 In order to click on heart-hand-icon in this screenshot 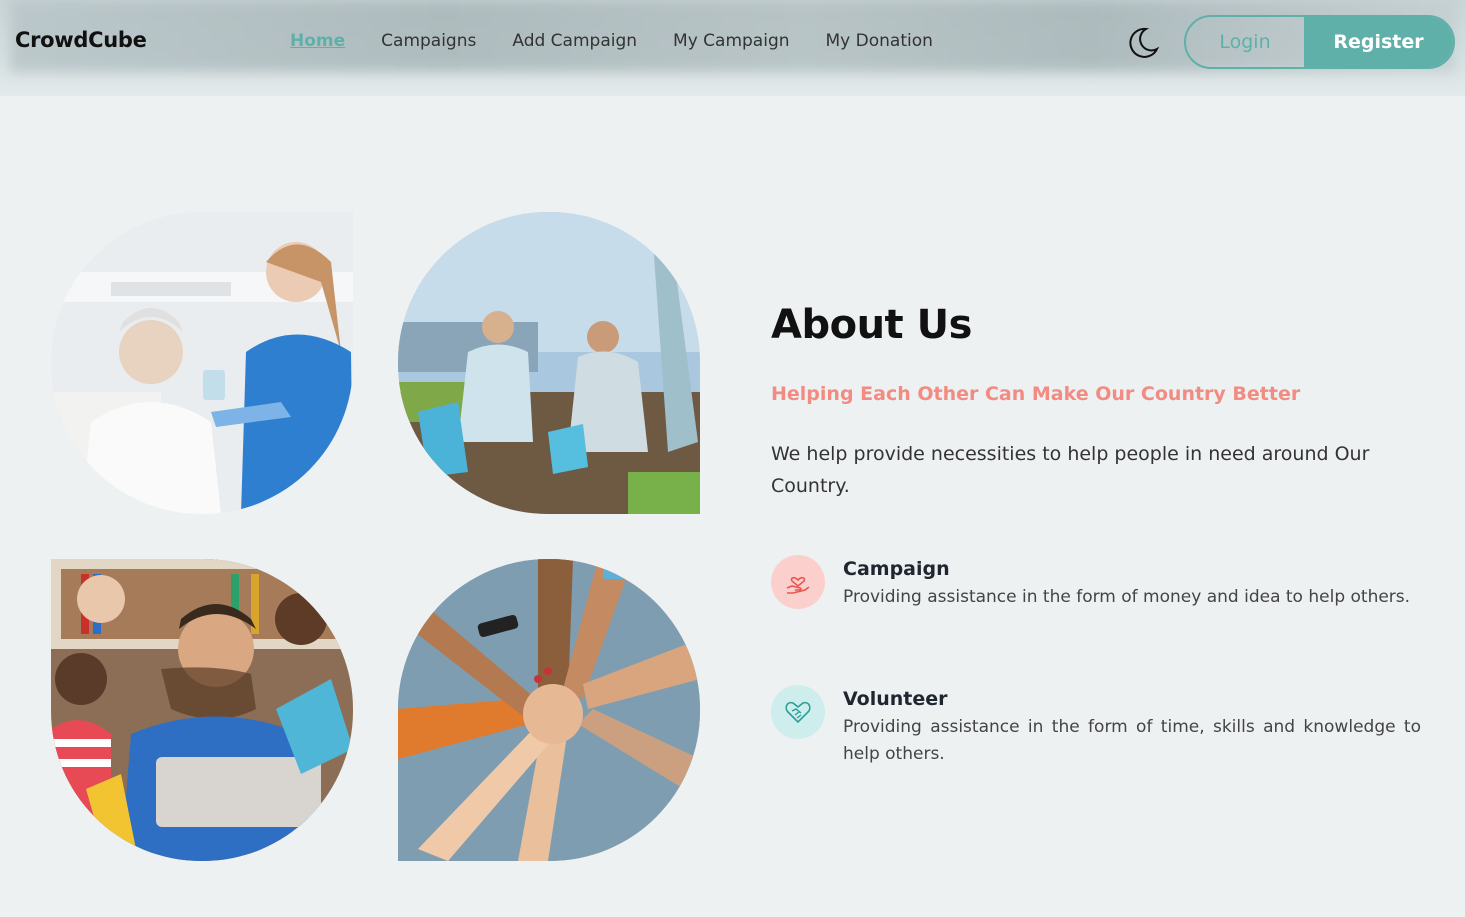, I will do `click(798, 582)`.